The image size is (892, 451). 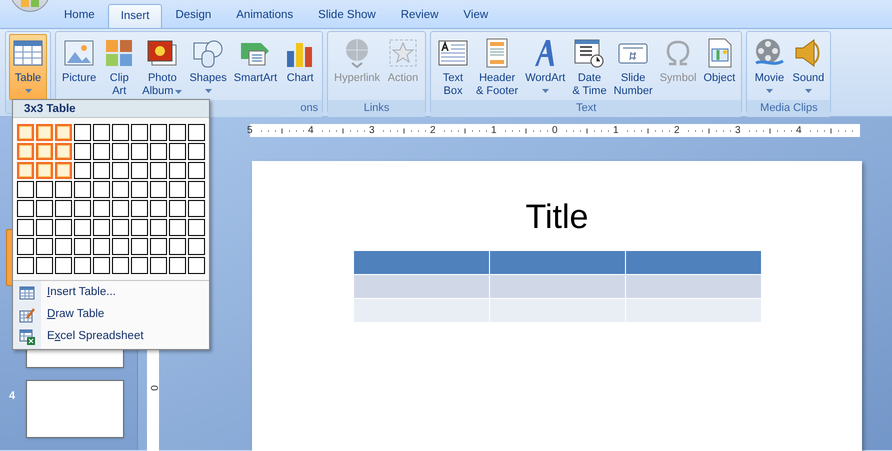 I want to click on menu-item: Excel Spreadsheet, so click(x=111, y=337).